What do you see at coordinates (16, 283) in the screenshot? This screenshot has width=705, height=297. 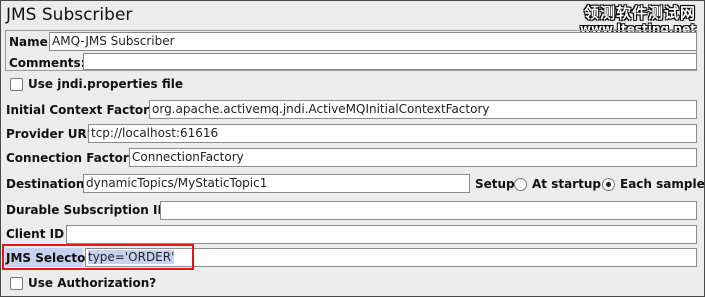 I see `use-authorization-checkbox` at bounding box center [16, 283].